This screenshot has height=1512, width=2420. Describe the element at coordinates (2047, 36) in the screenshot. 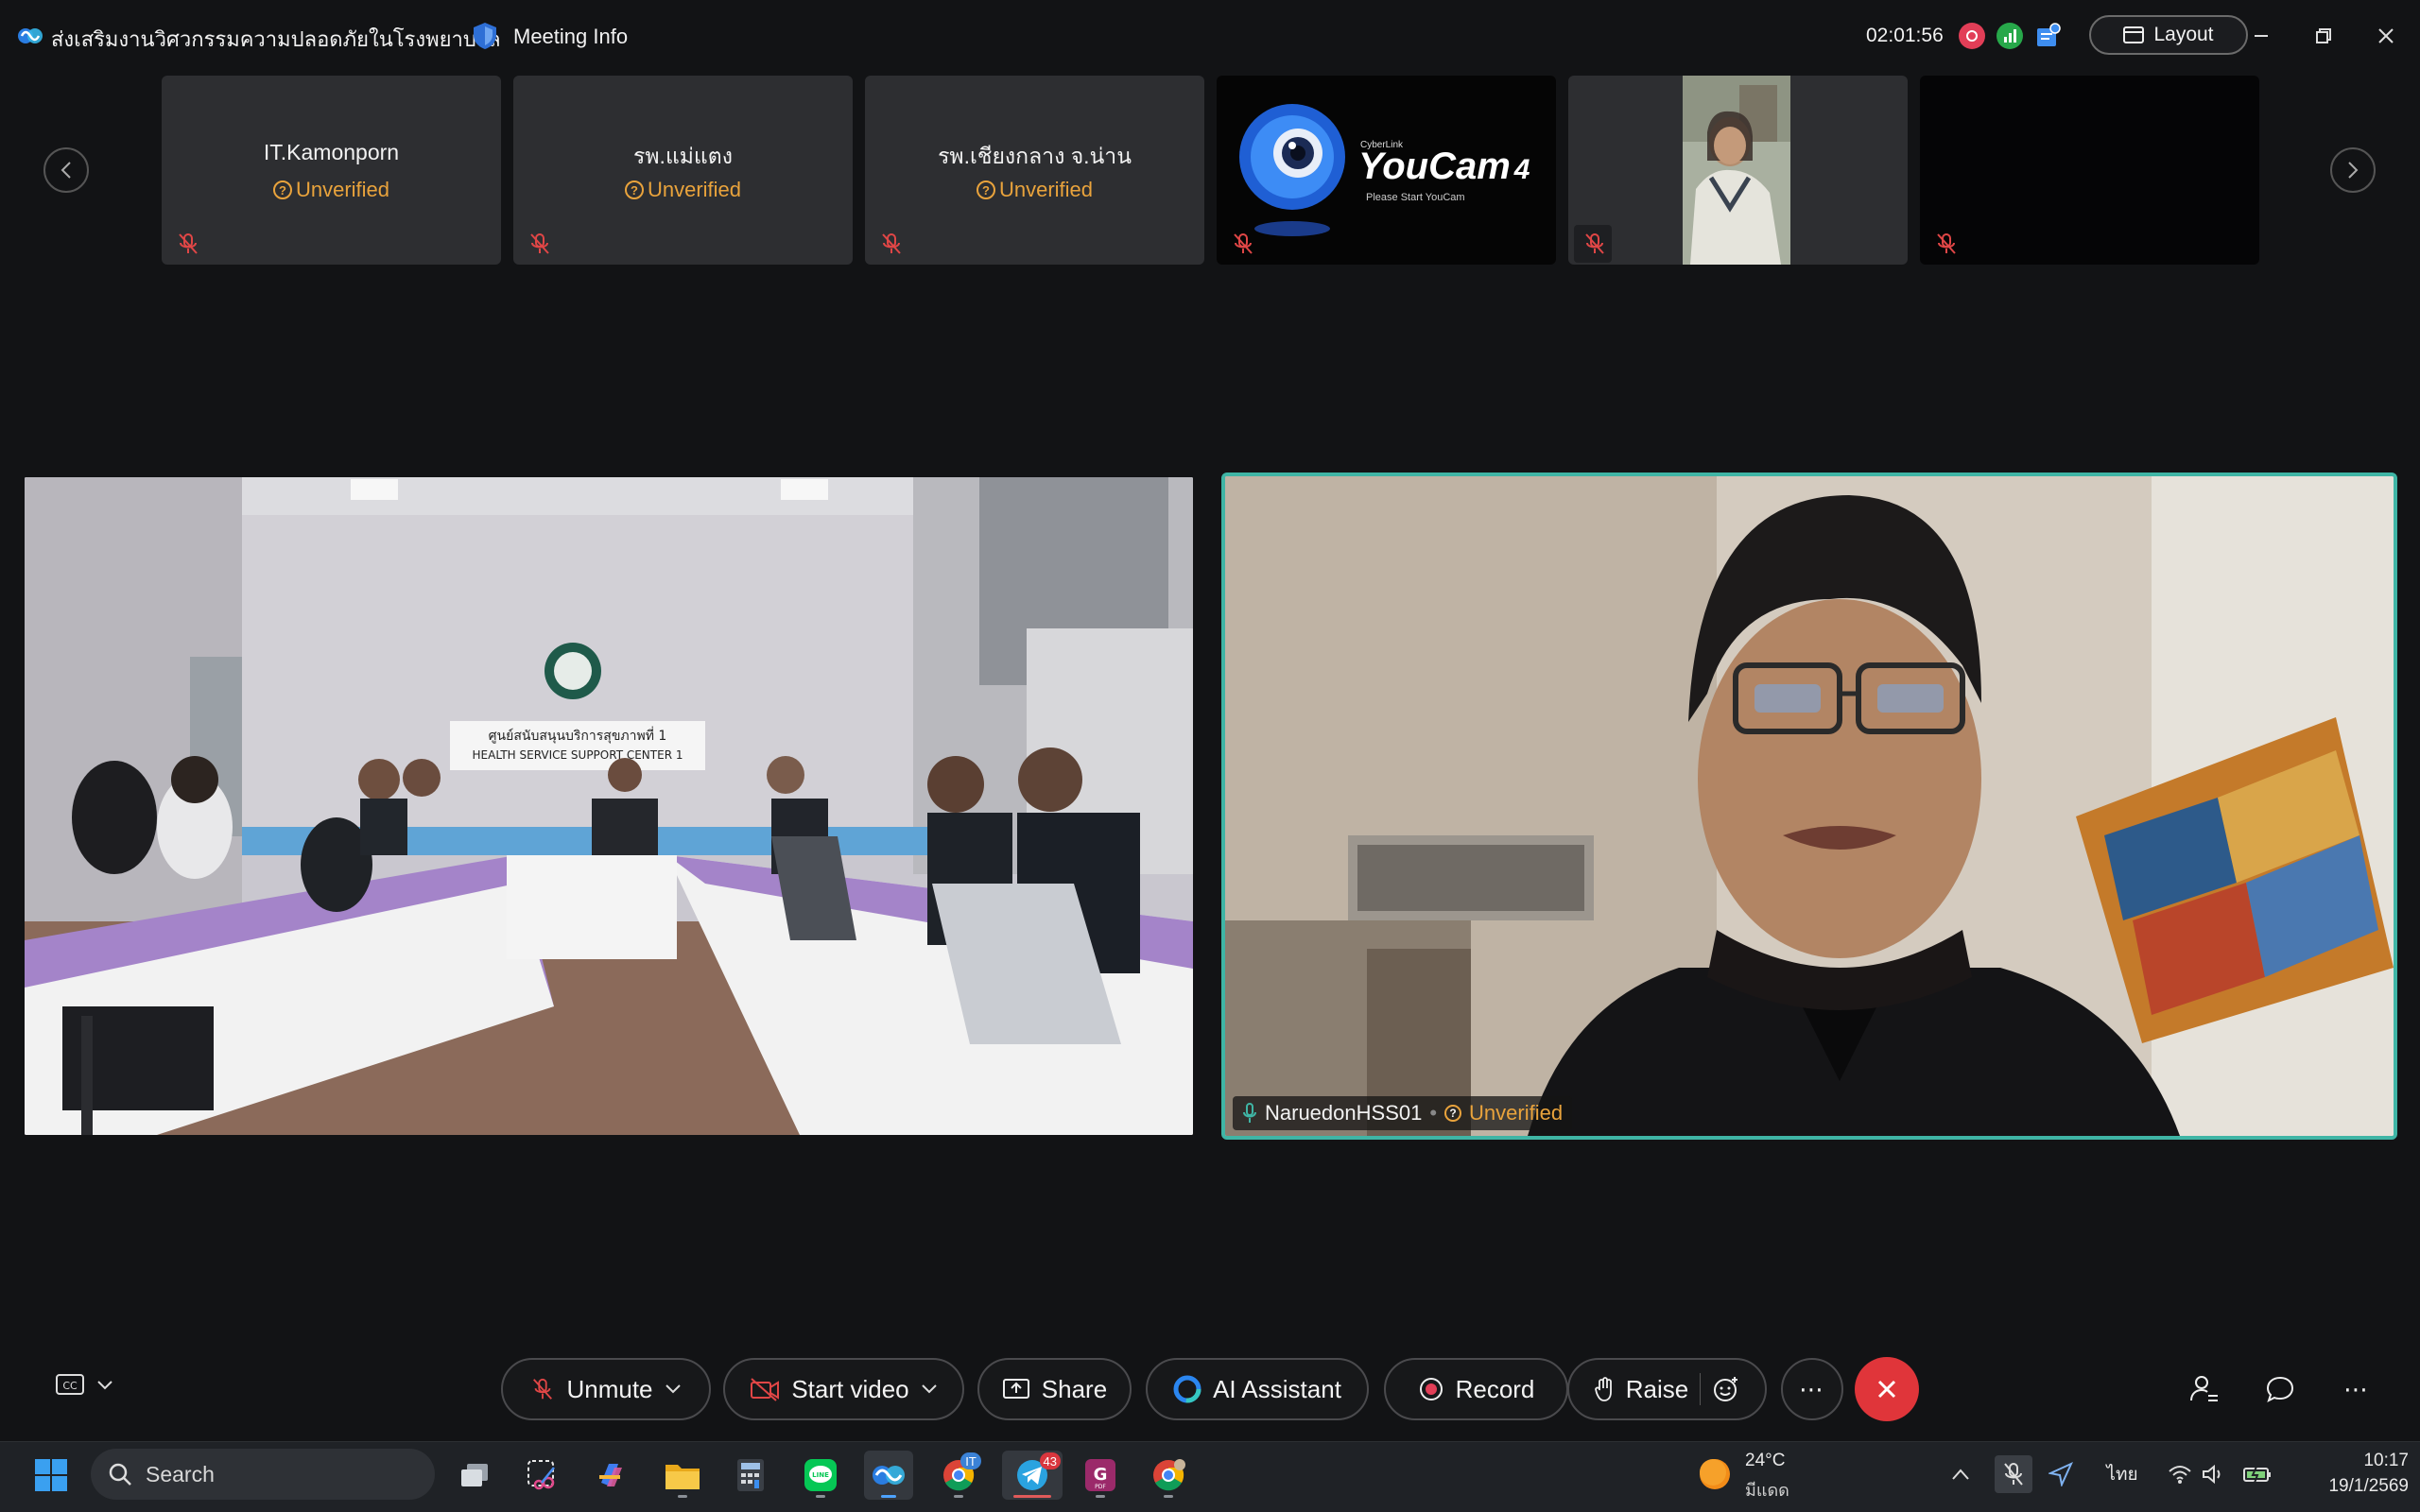

I see `notes-app-icon` at that location.